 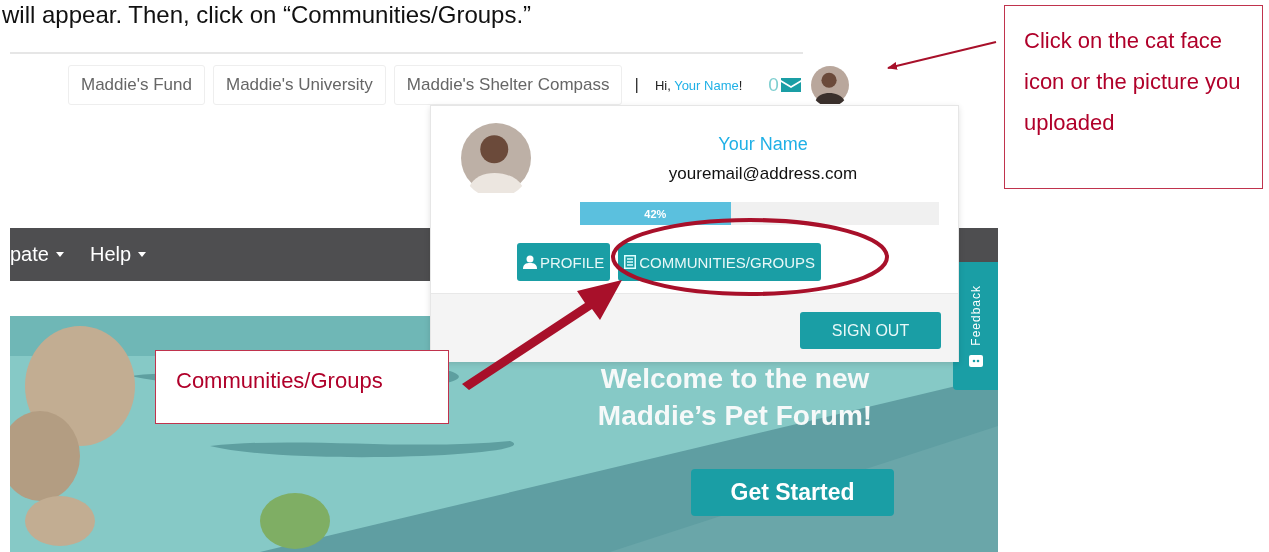 I want to click on sign-out-button: SIGN OUT, so click(x=870, y=330).